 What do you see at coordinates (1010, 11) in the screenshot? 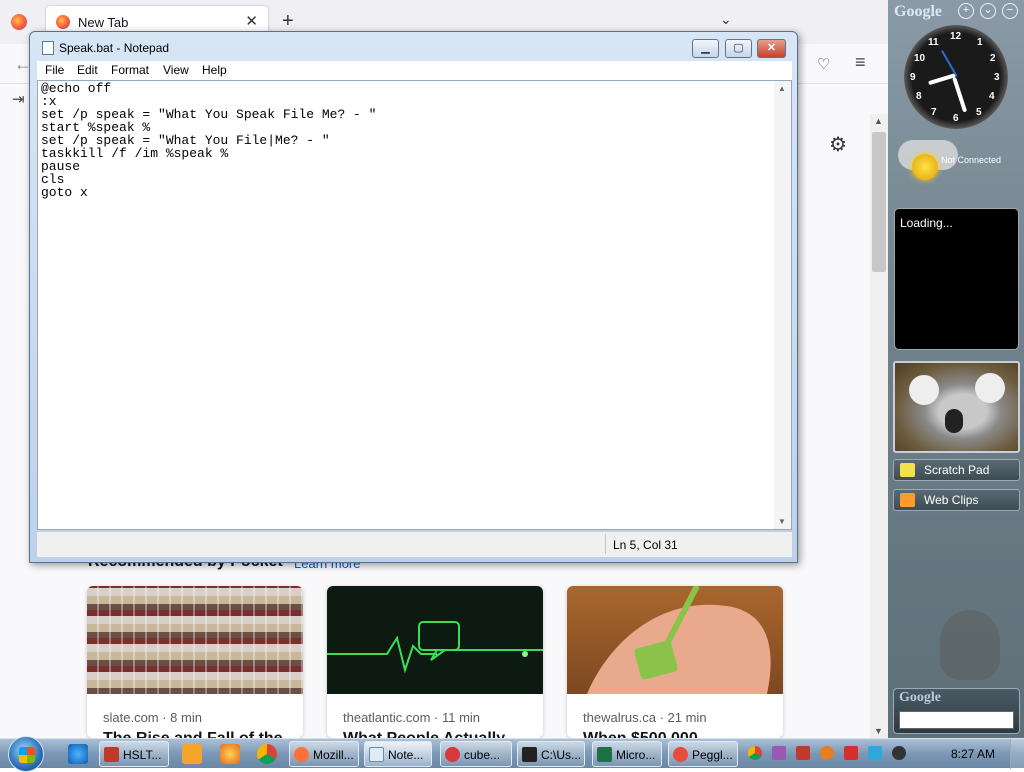
I see `sidebar-minimize-icon: −` at bounding box center [1010, 11].